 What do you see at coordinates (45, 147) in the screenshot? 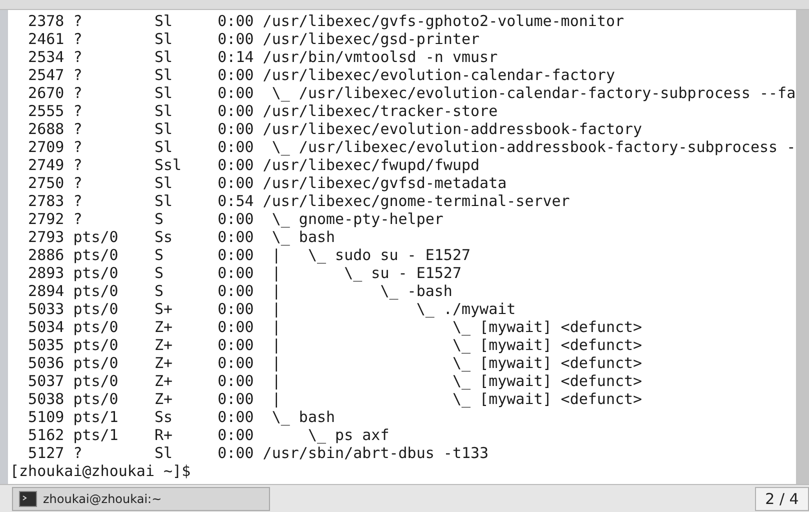
I see `pid-text: 2709` at bounding box center [45, 147].